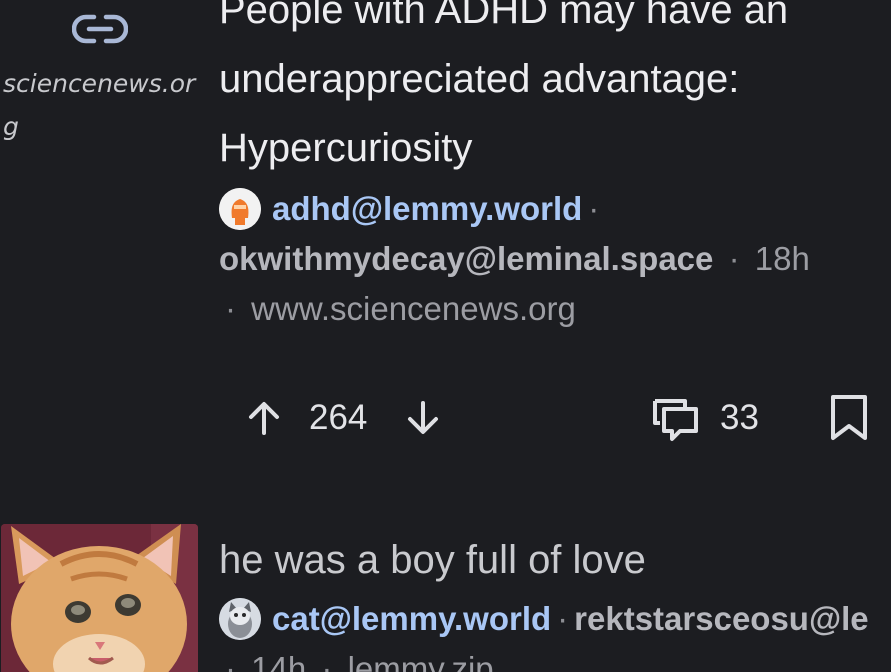  What do you see at coordinates (553, 418) in the screenshot?
I see `post-action-bar: 264 33` at bounding box center [553, 418].